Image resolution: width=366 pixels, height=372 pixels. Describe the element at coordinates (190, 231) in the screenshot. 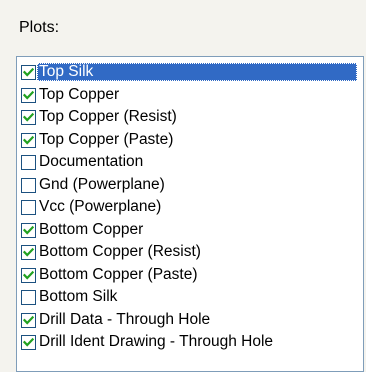

I see `plot-list-item: Bottom Copper` at that location.